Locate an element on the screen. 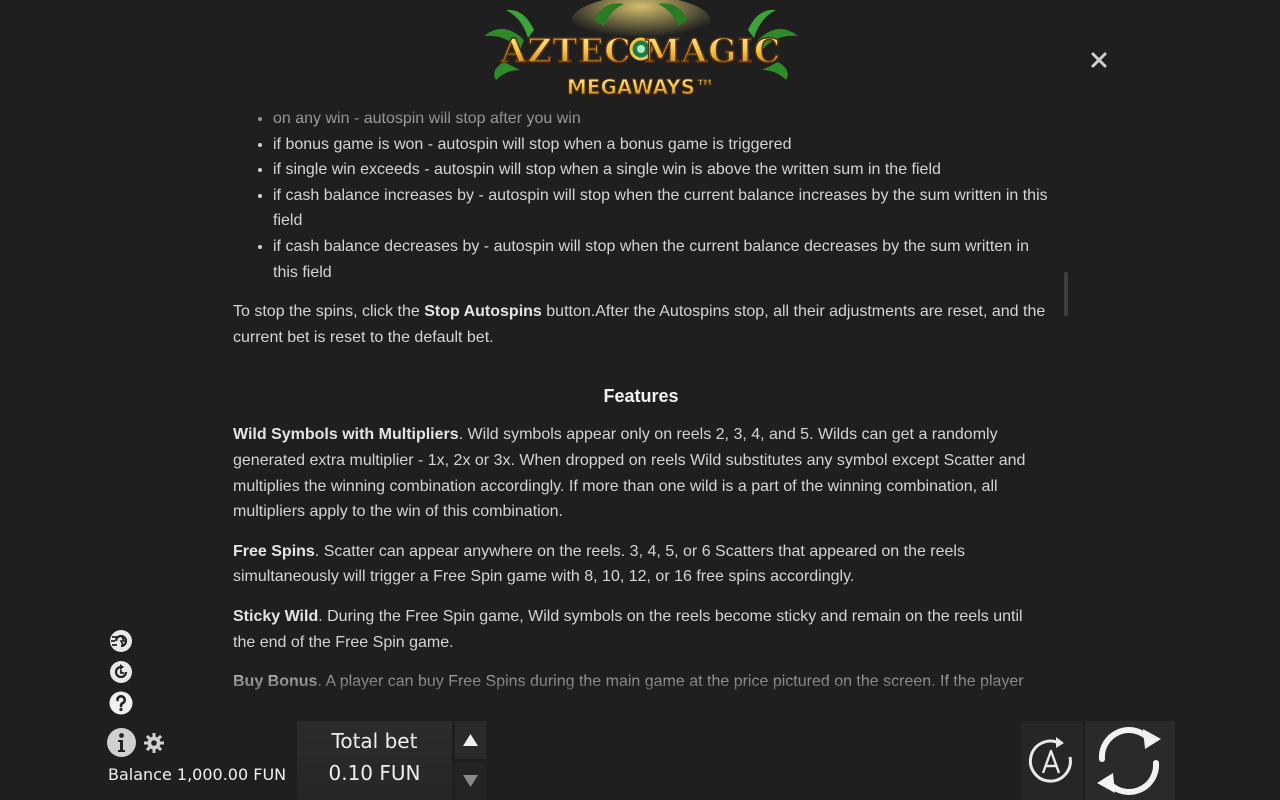 Image resolution: width=1280 pixels, height=800 pixels. autoplay-button is located at coordinates (1052, 760).